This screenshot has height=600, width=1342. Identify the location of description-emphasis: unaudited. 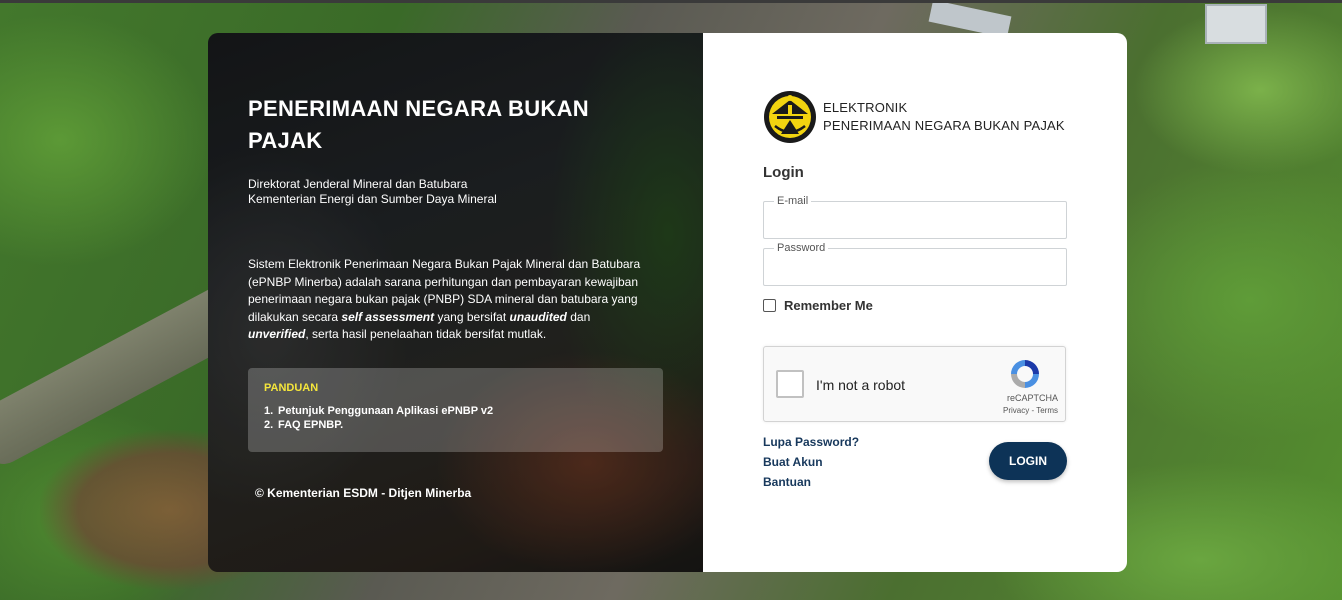
(538, 316).